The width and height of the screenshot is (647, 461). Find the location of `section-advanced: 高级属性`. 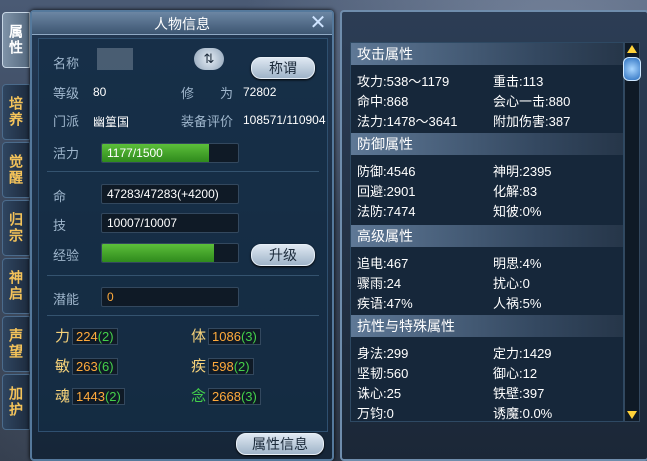

section-advanced: 高级属性 is located at coordinates (487, 236).